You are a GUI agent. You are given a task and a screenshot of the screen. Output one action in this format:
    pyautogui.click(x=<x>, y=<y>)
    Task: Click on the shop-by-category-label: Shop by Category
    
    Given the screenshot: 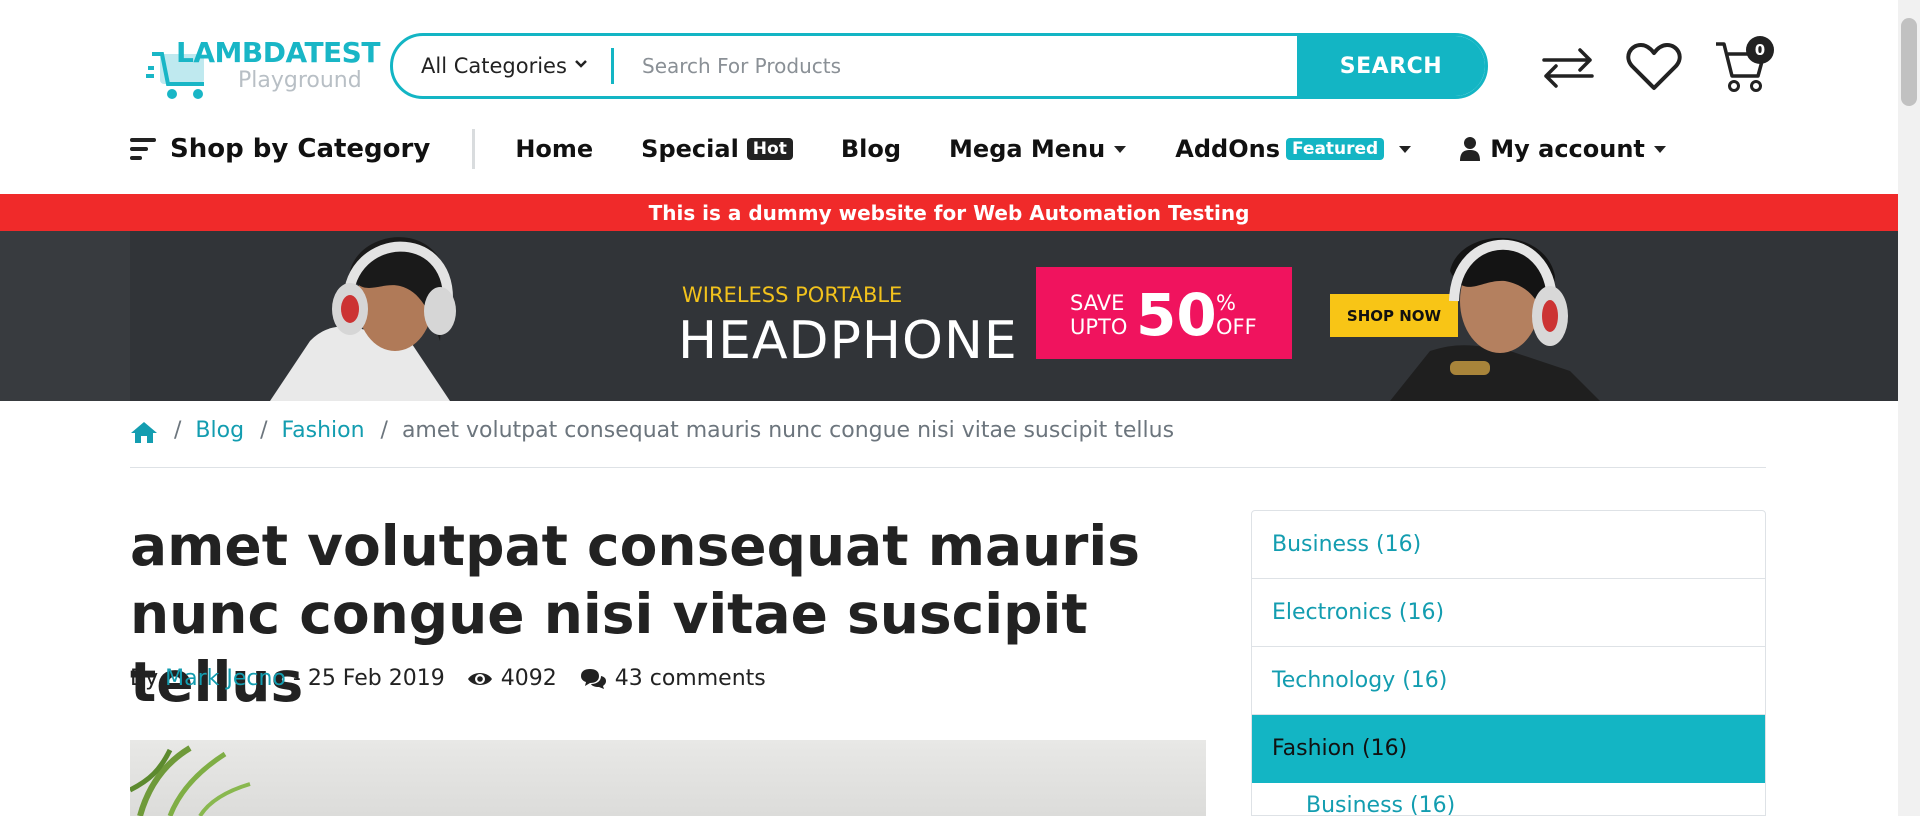 What is the action you would take?
    pyautogui.click(x=300, y=149)
    